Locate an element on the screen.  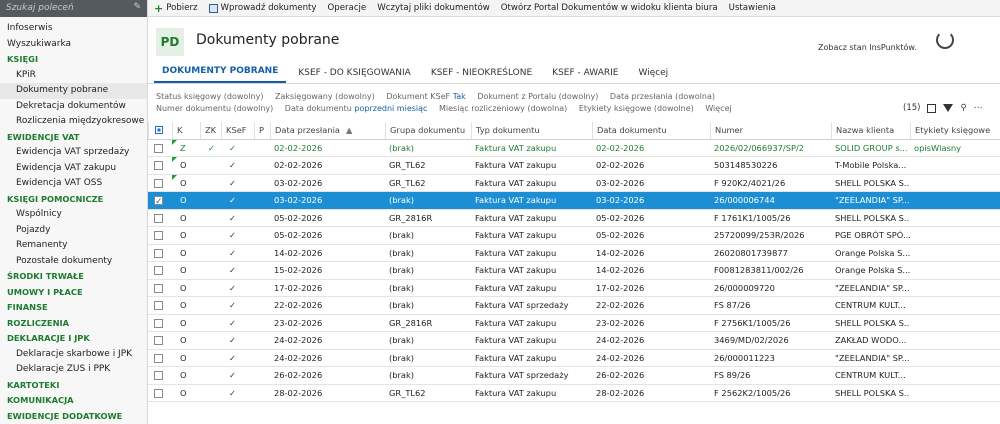
sidebar-section: KSIĘGI is located at coordinates (73, 60).